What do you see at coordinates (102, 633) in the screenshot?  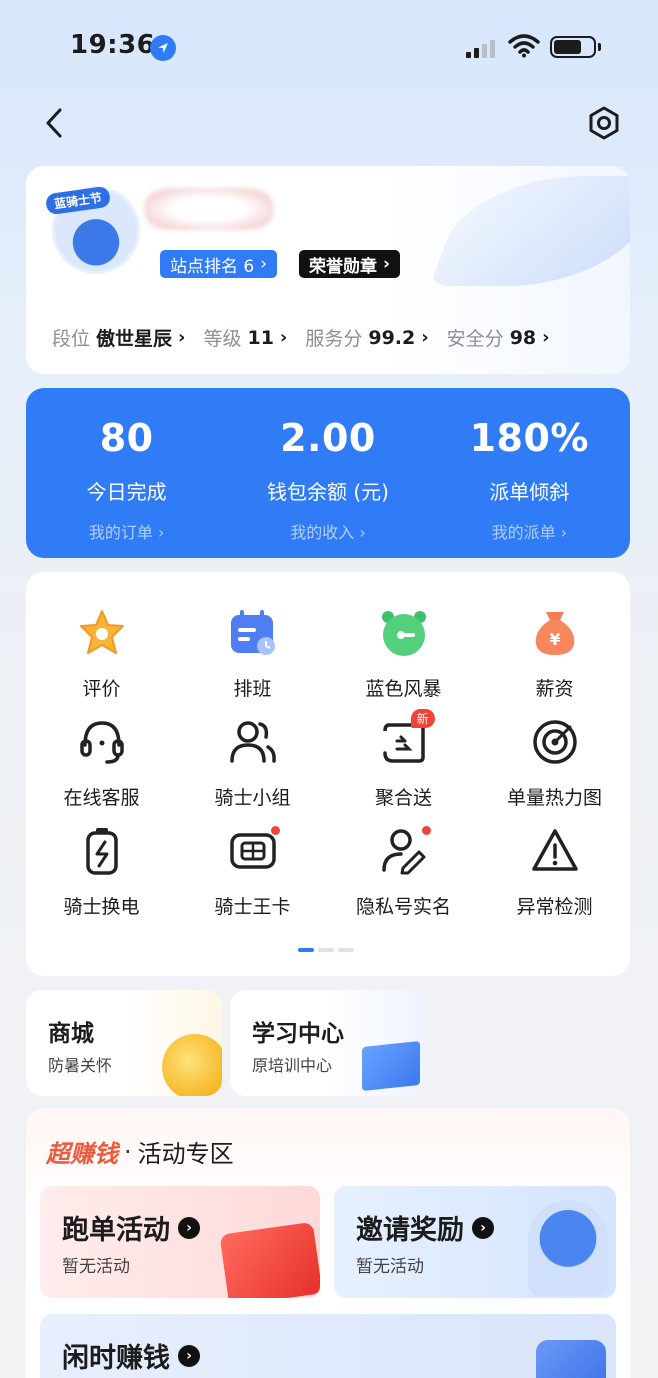 I see `star-icon` at bounding box center [102, 633].